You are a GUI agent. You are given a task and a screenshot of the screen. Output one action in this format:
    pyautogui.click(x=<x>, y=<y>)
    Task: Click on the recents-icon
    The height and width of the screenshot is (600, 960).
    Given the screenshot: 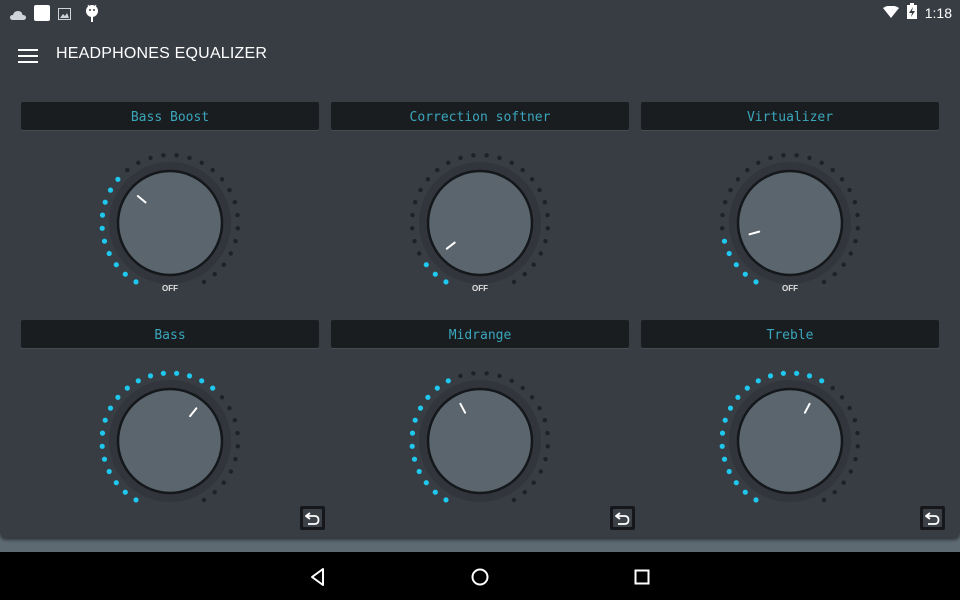 What is the action you would take?
    pyautogui.click(x=642, y=577)
    